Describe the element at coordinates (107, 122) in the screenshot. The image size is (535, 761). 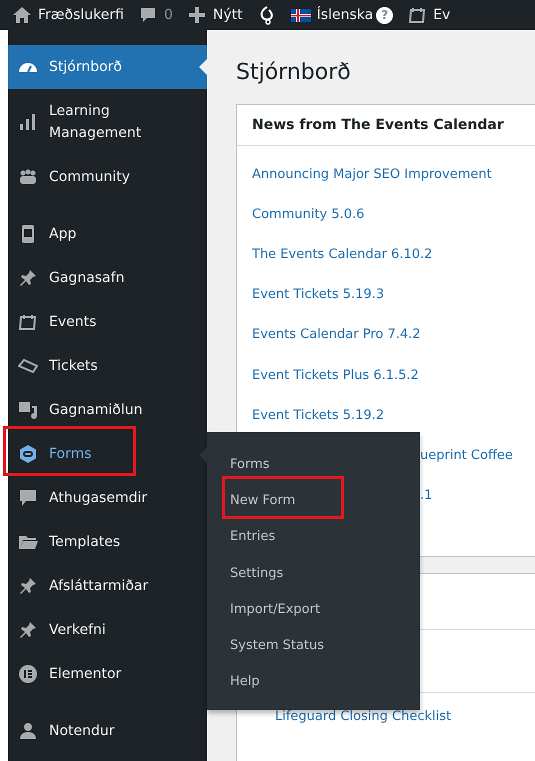
I see `sidebar-item: Learning Management` at that location.